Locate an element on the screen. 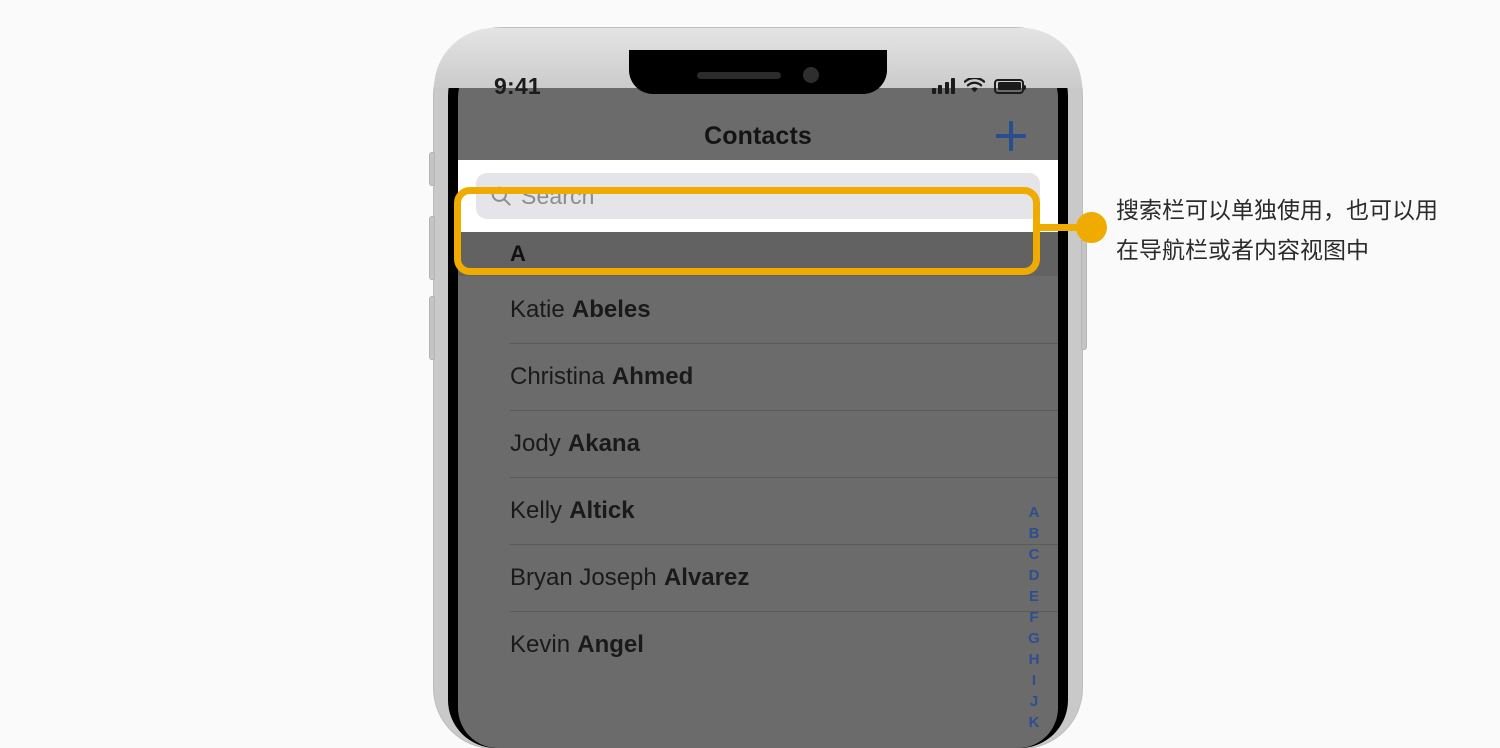 The width and height of the screenshot is (1500, 748). navigation-bar: Contacts is located at coordinates (758, 136).